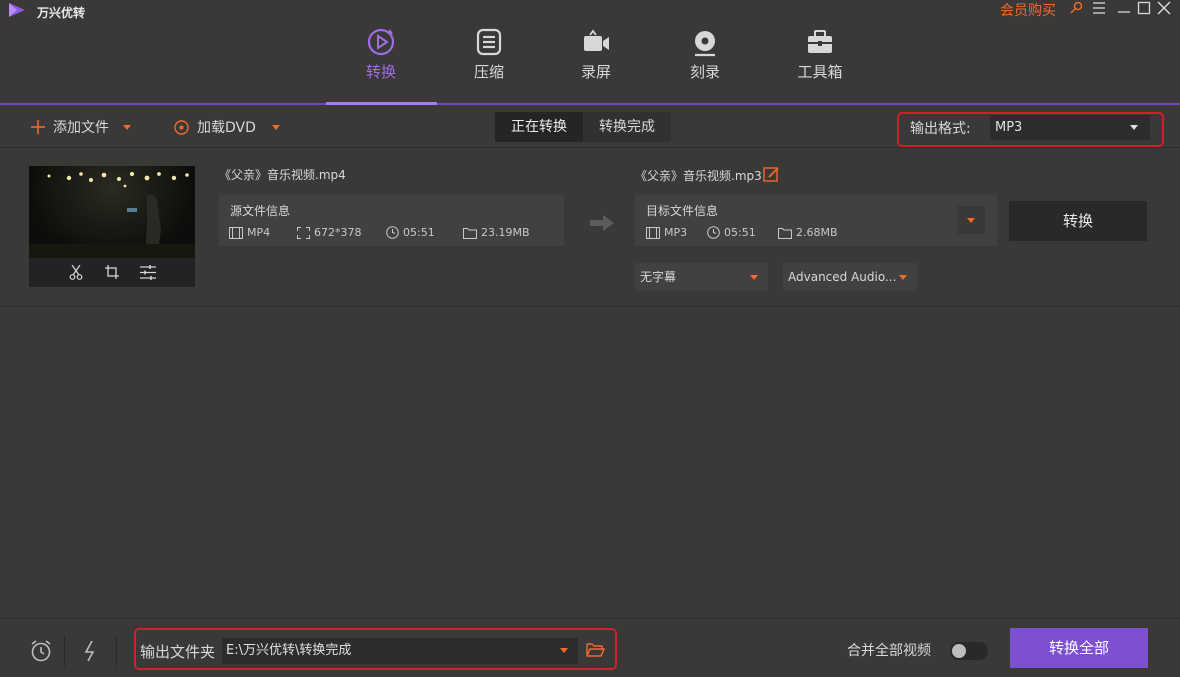 The height and width of the screenshot is (677, 1180). Describe the element at coordinates (275, 127) in the screenshot. I see `load-dvd-dropdown-icon` at that location.